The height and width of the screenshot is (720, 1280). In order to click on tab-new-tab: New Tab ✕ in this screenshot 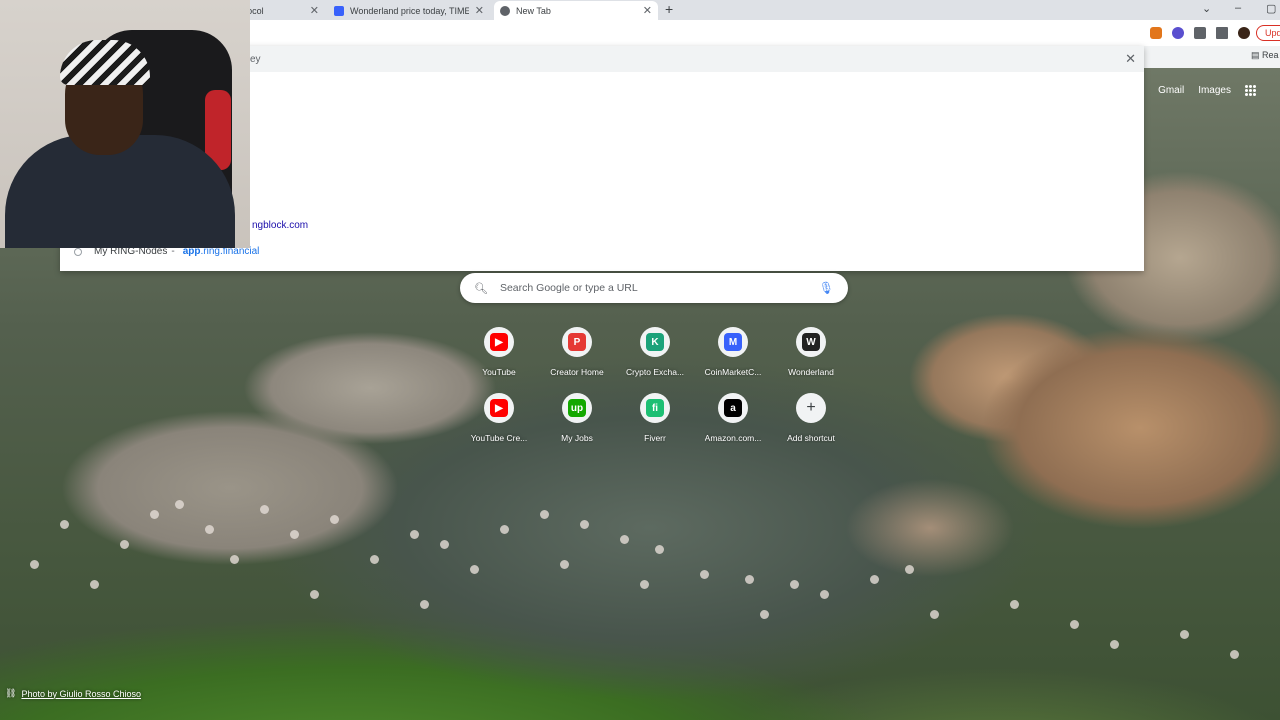, I will do `click(576, 10)`.